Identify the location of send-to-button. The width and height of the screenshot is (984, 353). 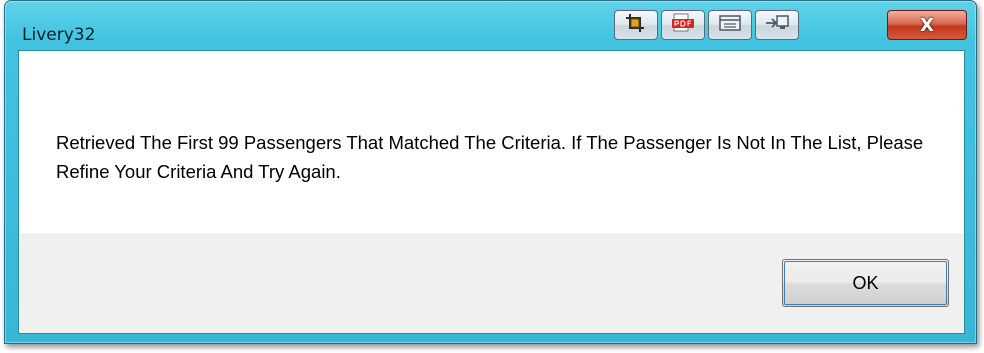
(777, 25).